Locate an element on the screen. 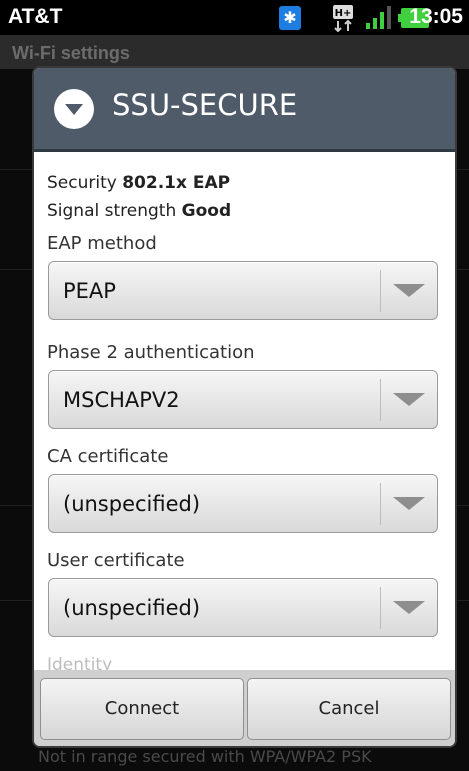  phase2-auth-label: Phase 2 authentication is located at coordinates (151, 352).